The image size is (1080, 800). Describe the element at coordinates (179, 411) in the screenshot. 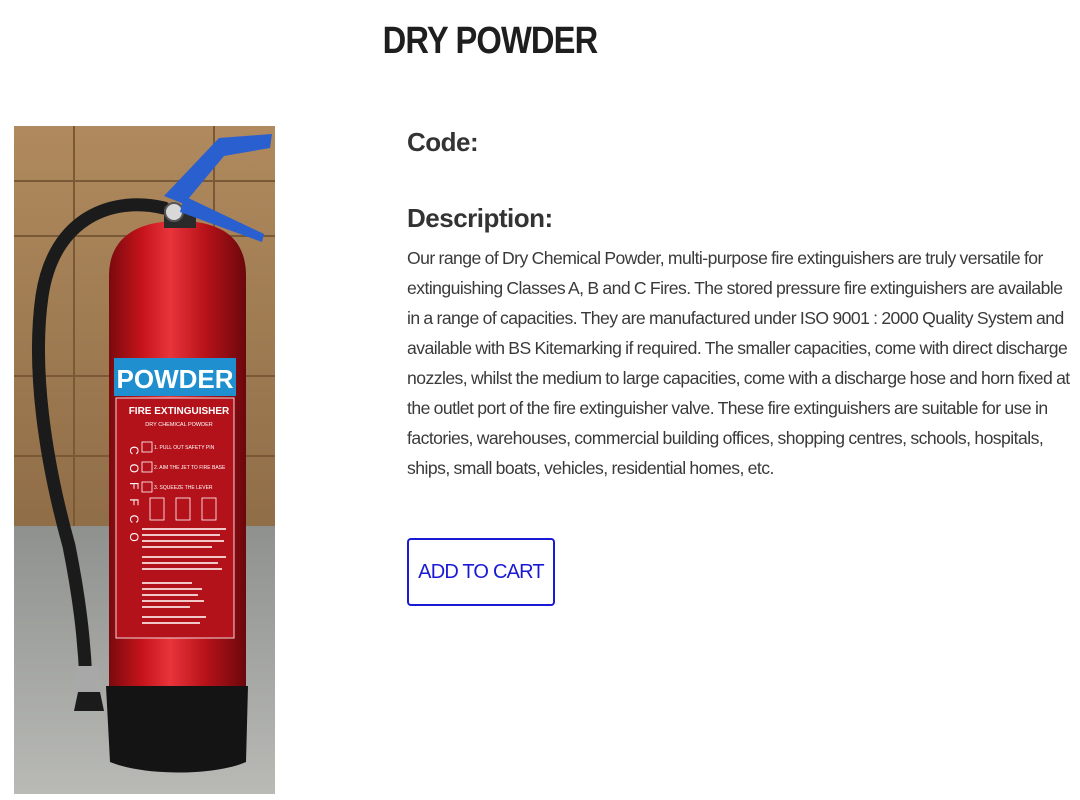

I see `fire-extinguisher-label-text: FIRE EXTINGUISHER` at that location.